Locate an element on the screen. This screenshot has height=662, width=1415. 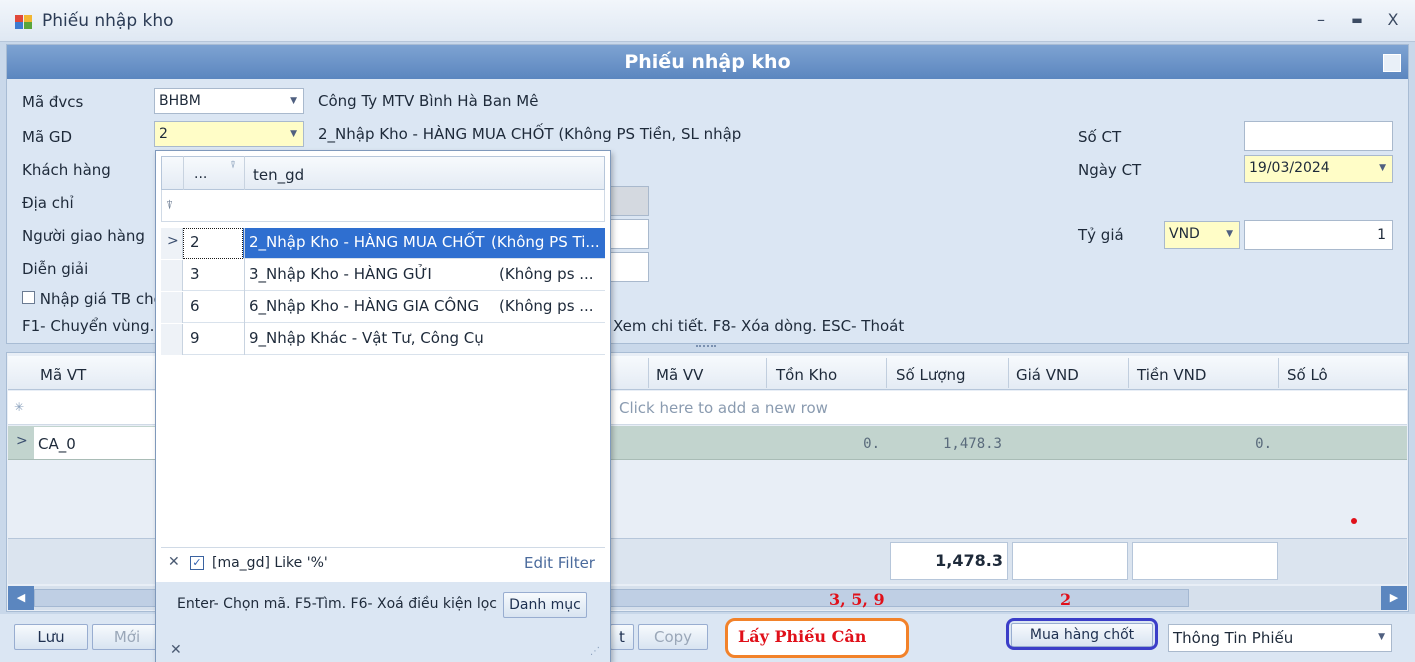
so-luong-value: 1,478.3 is located at coordinates (972, 444).